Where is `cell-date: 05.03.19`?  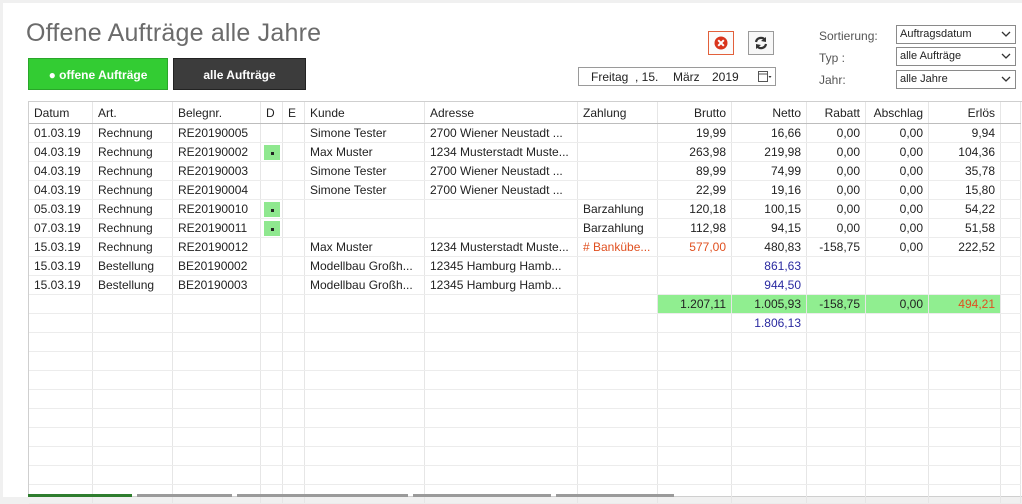 cell-date: 05.03.19 is located at coordinates (61, 209).